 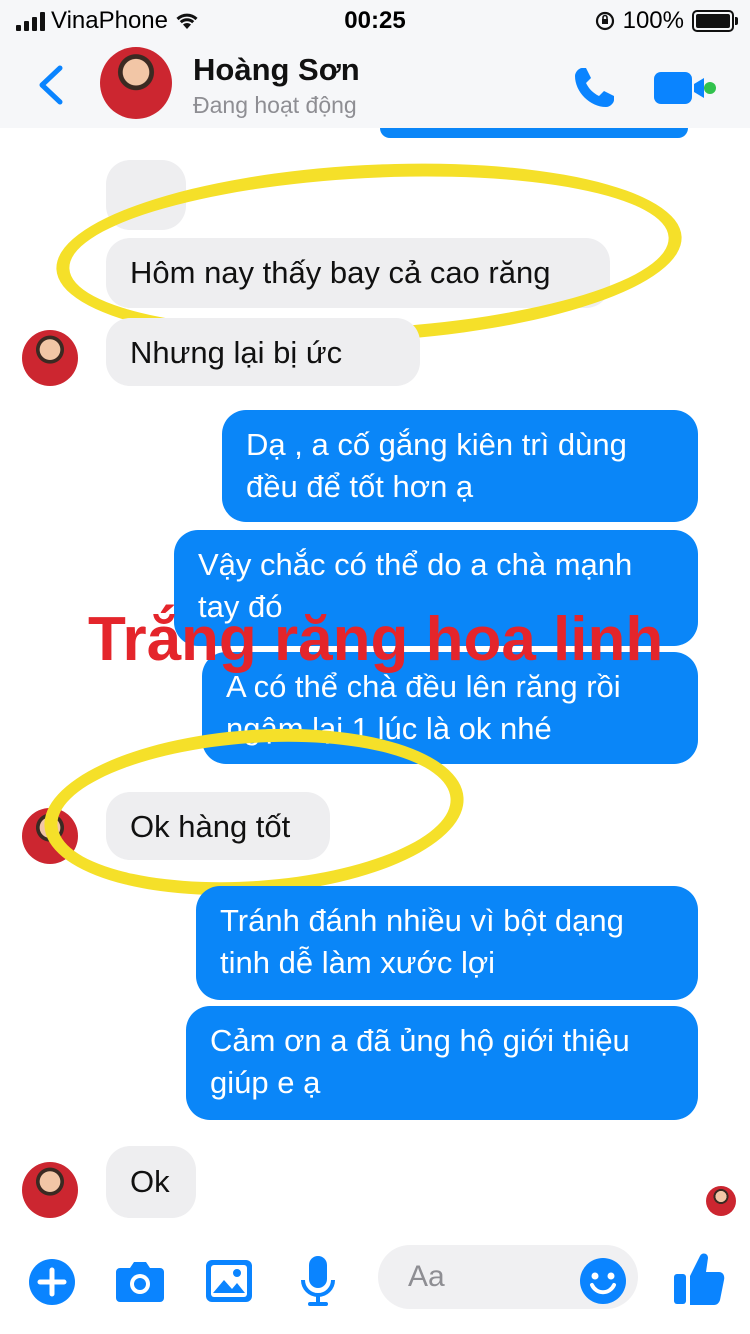 I want to click on phone-icon, so click(x=594, y=88).